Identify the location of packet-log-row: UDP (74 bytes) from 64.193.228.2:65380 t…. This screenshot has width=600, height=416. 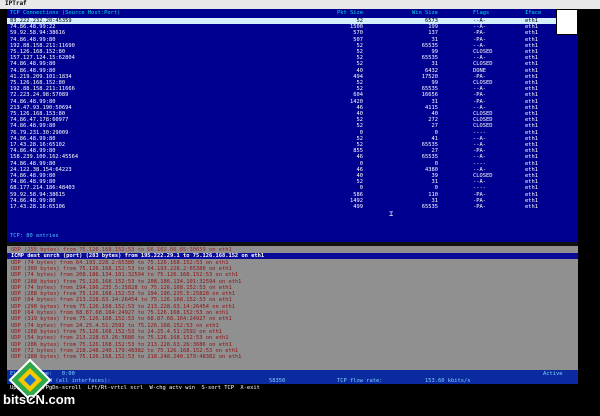
(120, 262).